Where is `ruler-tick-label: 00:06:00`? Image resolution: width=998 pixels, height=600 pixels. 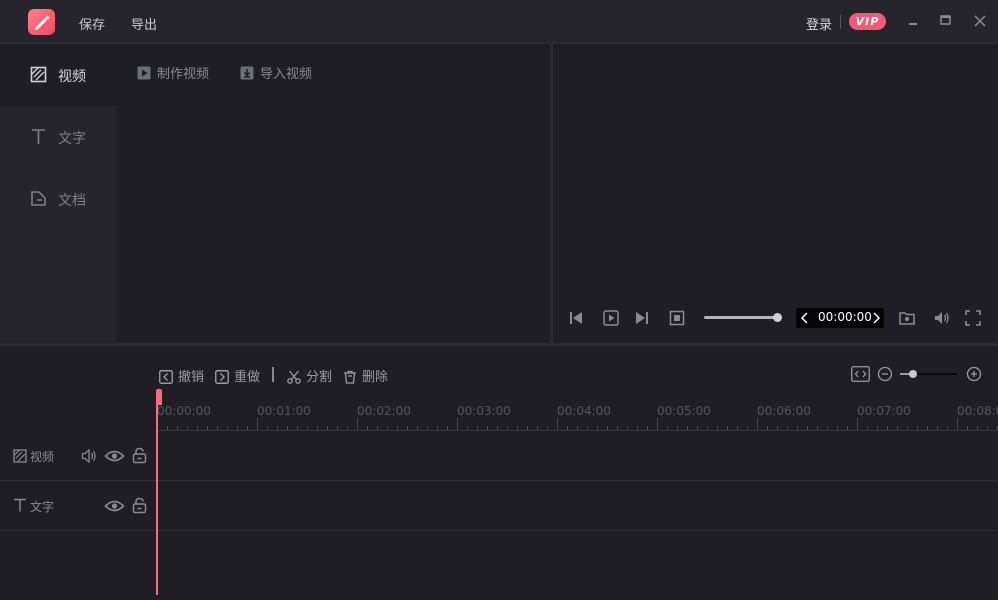
ruler-tick-label: 00:06:00 is located at coordinates (784, 411).